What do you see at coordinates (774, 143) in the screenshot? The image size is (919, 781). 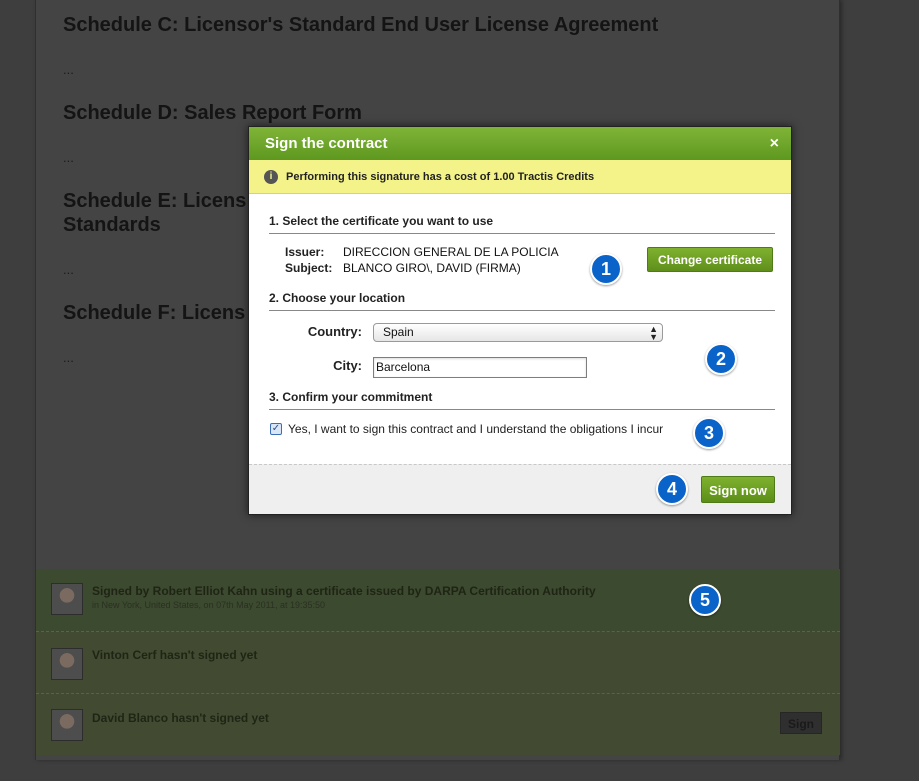 I see `close-icon: ×` at bounding box center [774, 143].